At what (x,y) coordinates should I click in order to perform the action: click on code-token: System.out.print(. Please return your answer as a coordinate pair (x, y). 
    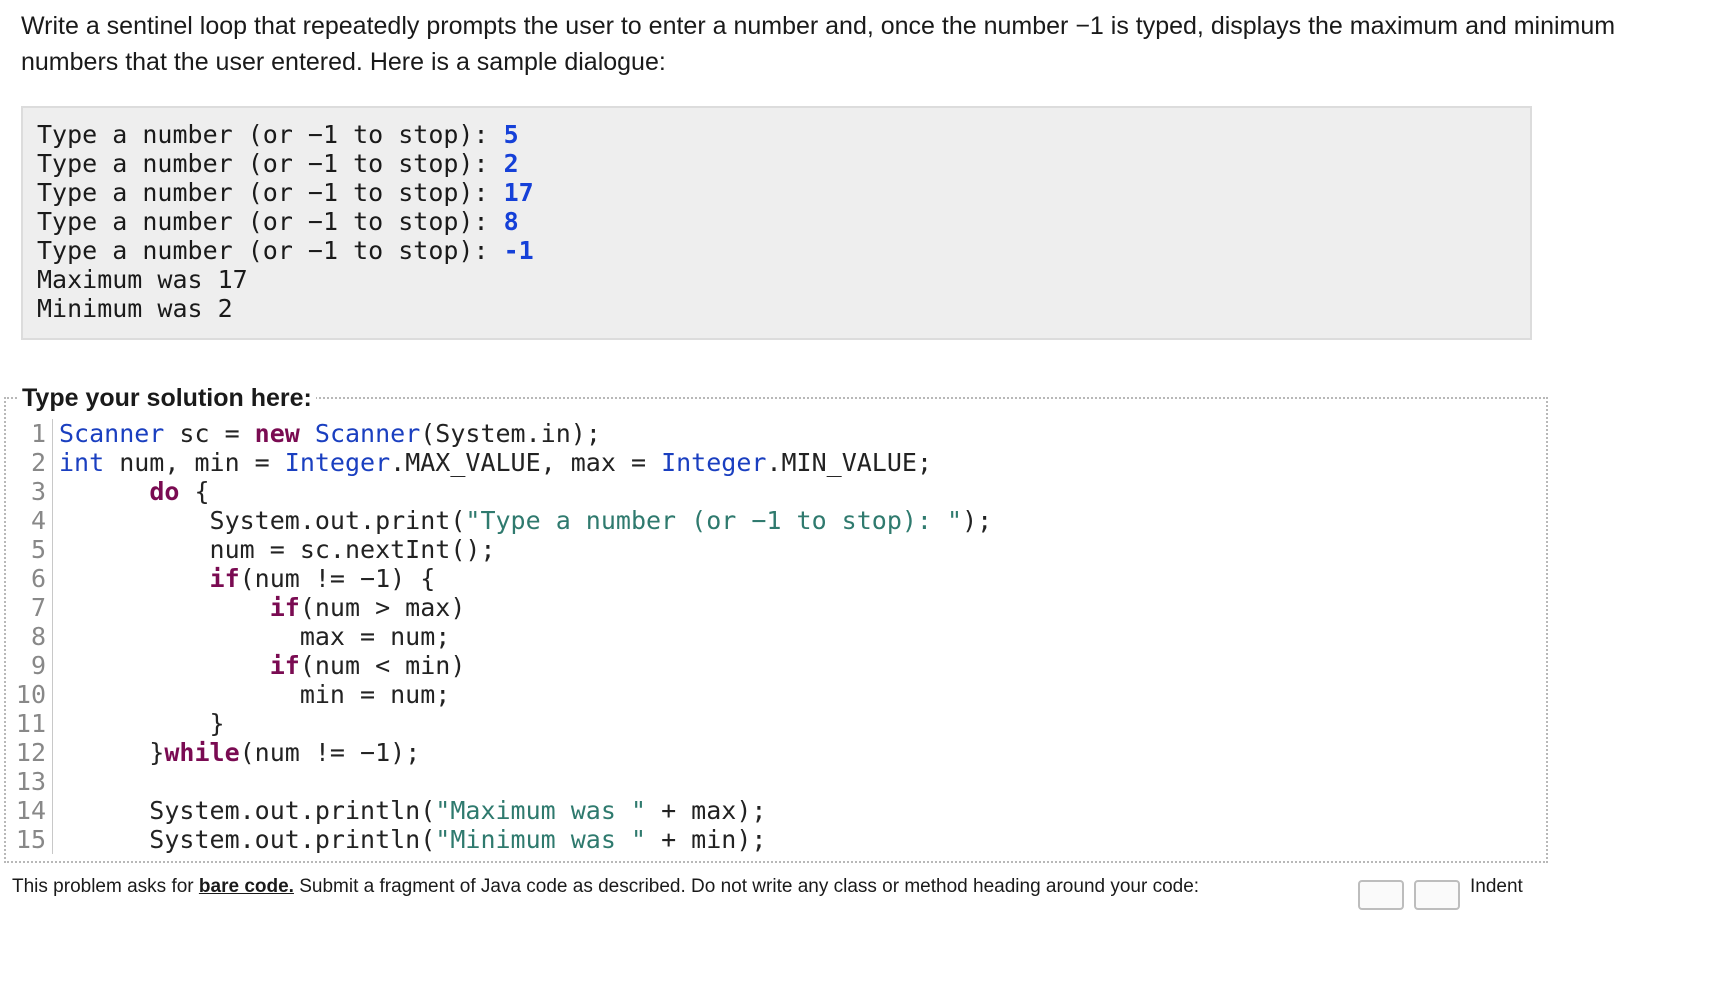
    Looking at the image, I should click on (262, 520).